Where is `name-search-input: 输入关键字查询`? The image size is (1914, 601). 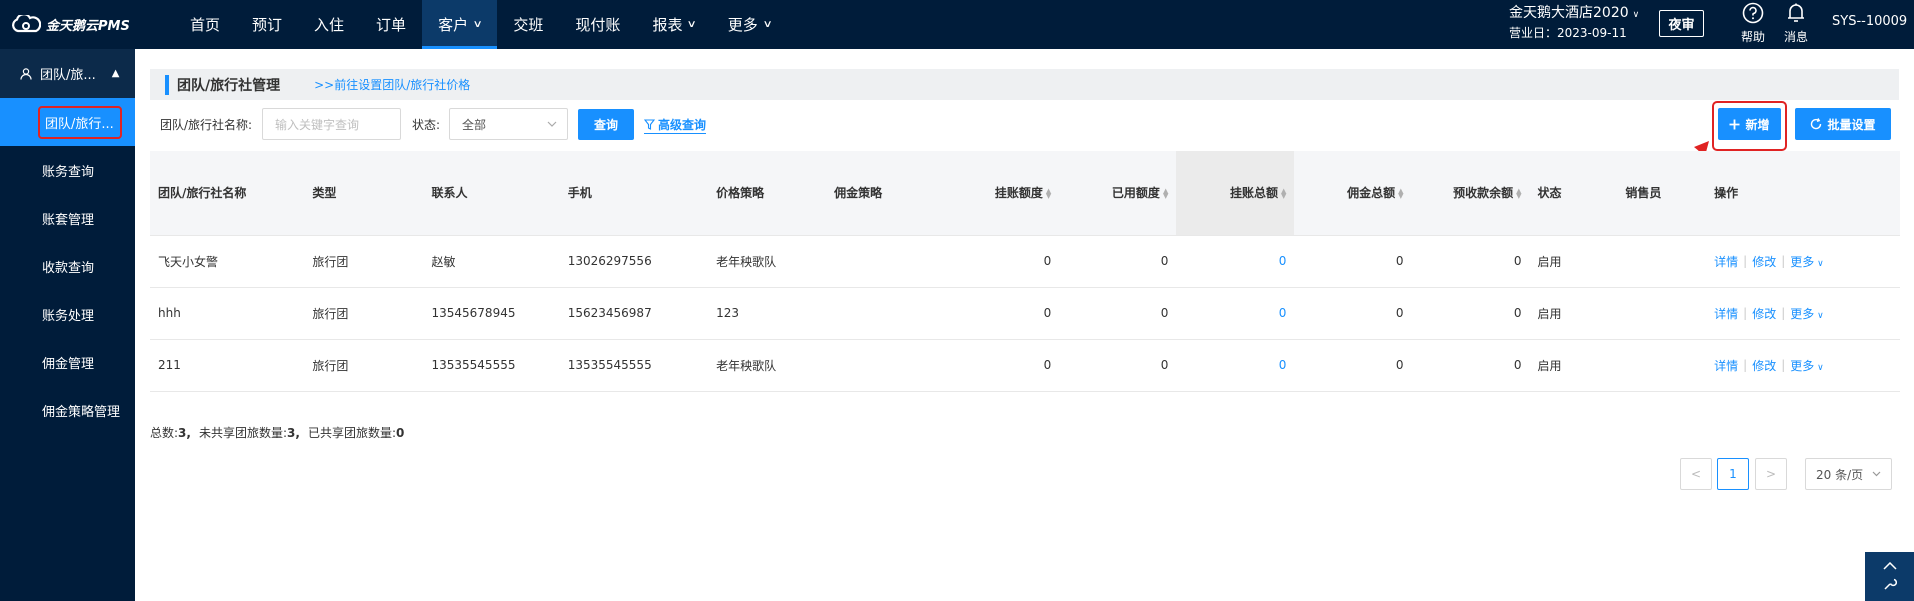
name-search-input: 输入关键字查询 is located at coordinates (331, 124).